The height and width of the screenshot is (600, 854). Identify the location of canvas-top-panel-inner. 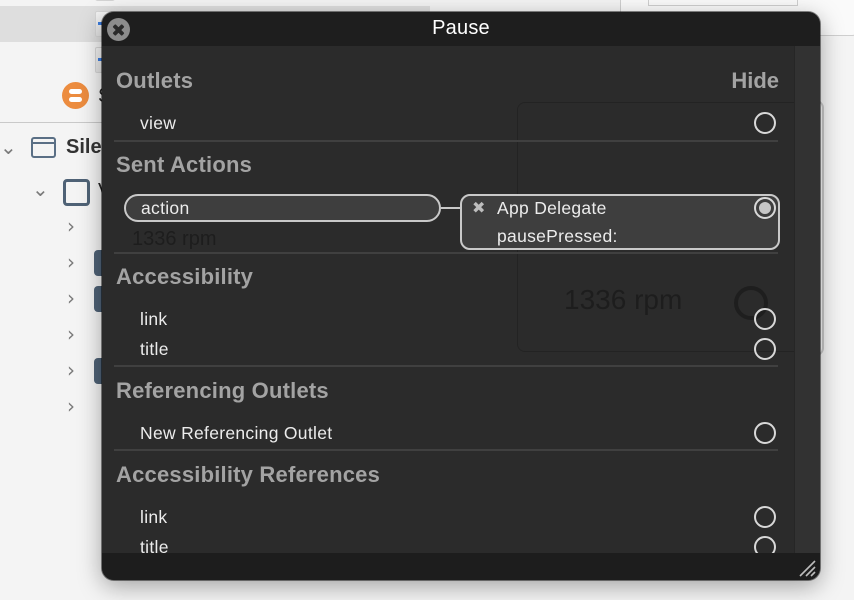
(723, 3).